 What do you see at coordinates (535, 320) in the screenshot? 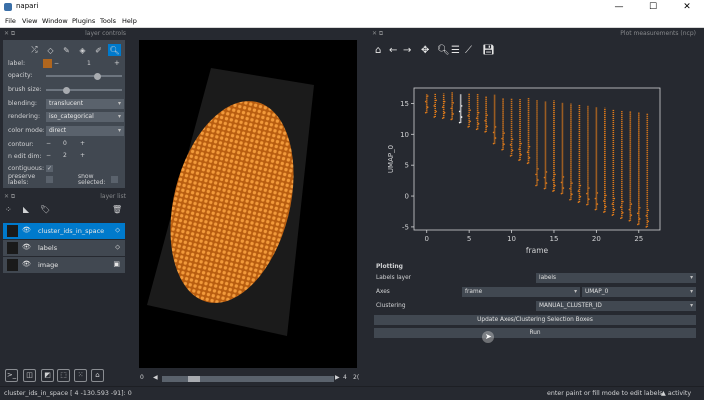
I see `update-axes-button: Update Axes/Clustering Selection Boxes` at bounding box center [535, 320].